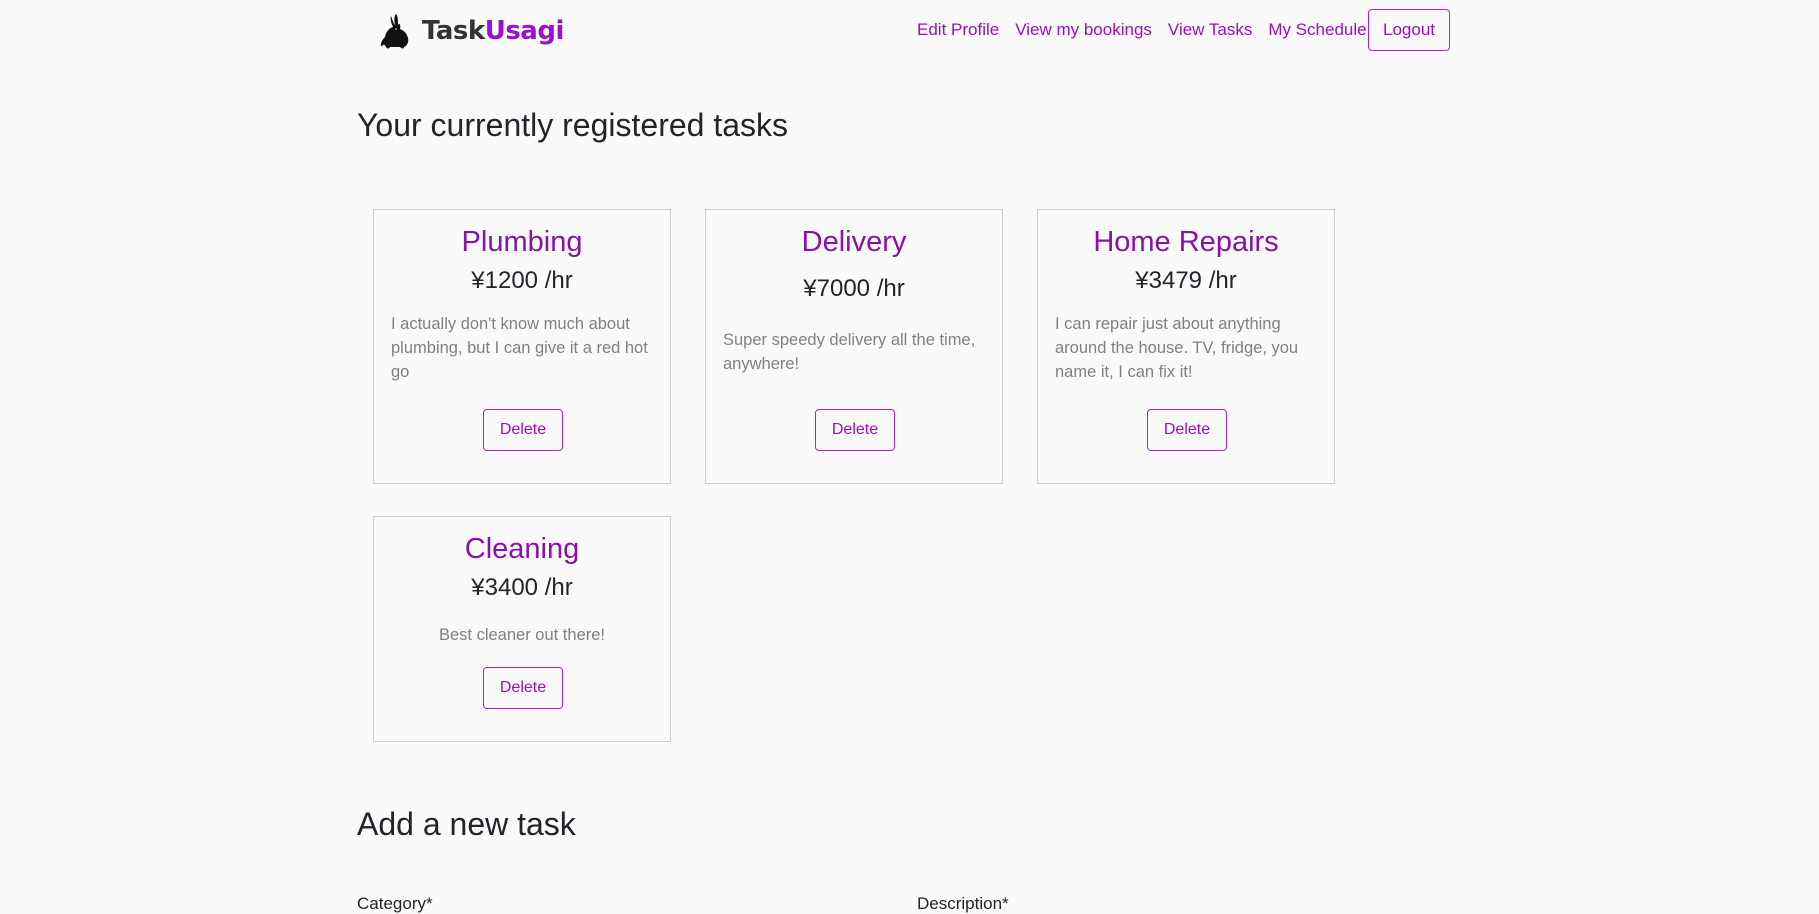 This screenshot has width=1819, height=914. I want to click on task-price: ¥1200 /hr, so click(522, 280).